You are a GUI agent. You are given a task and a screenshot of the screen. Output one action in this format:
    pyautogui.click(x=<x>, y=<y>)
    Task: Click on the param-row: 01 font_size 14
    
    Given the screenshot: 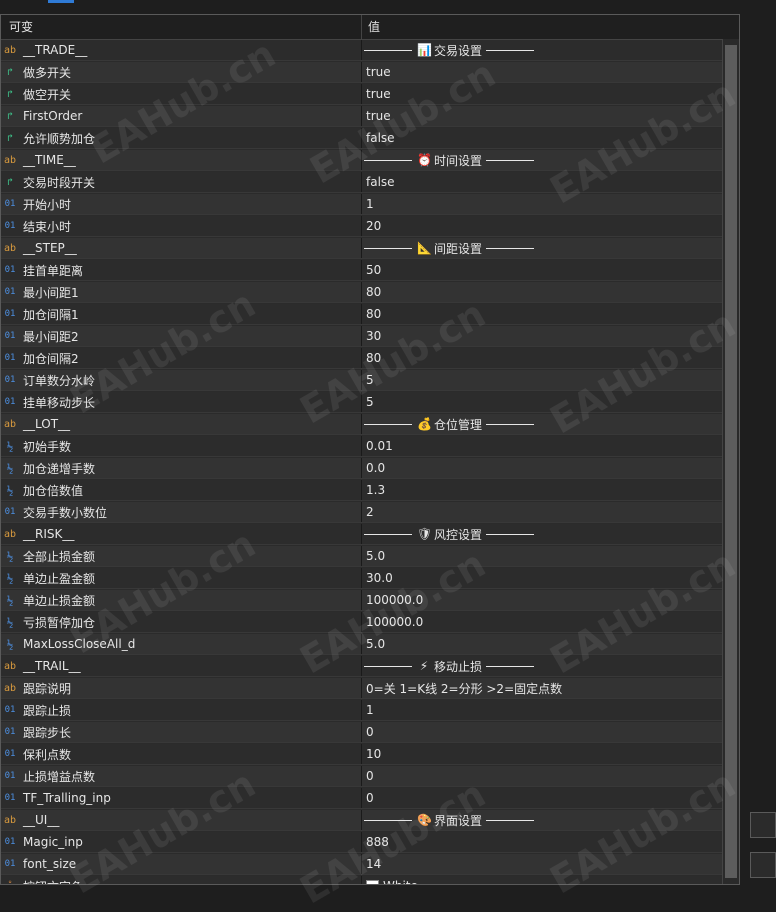 What is the action you would take?
    pyautogui.click(x=370, y=864)
    